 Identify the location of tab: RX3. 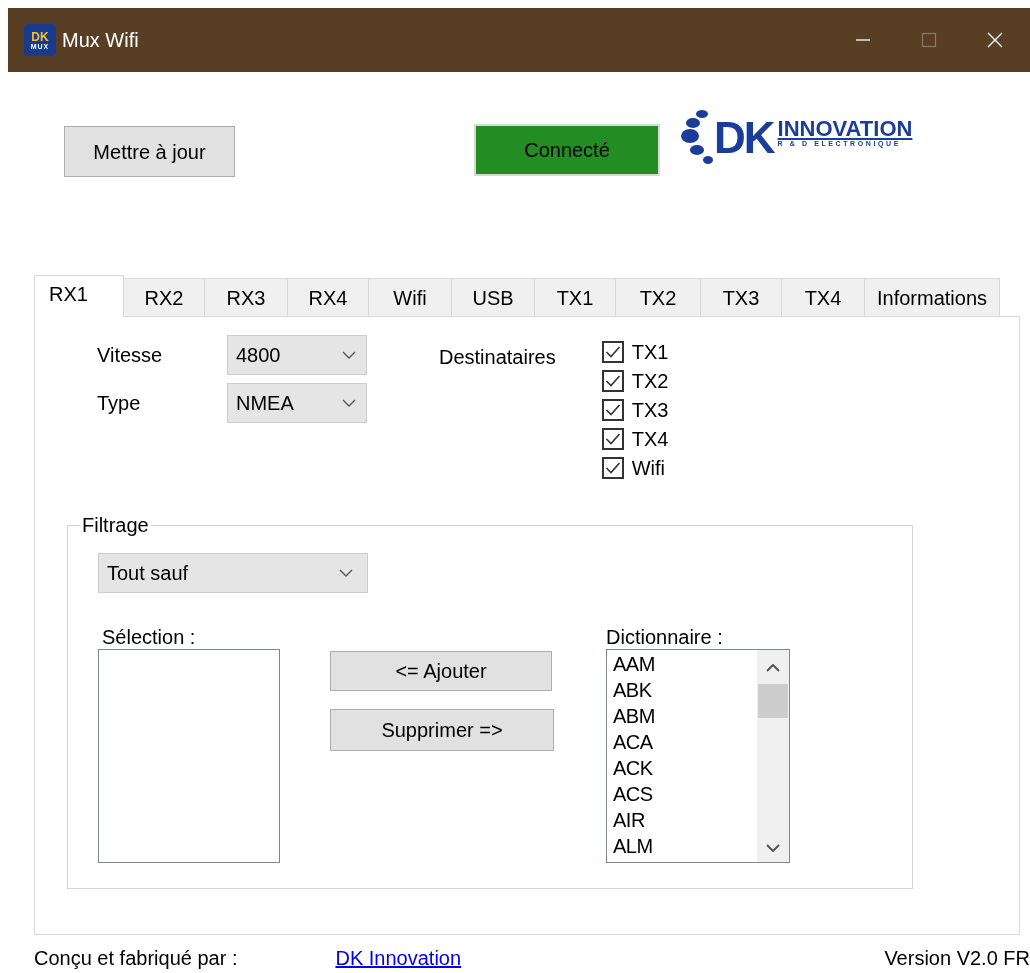
(246, 297).